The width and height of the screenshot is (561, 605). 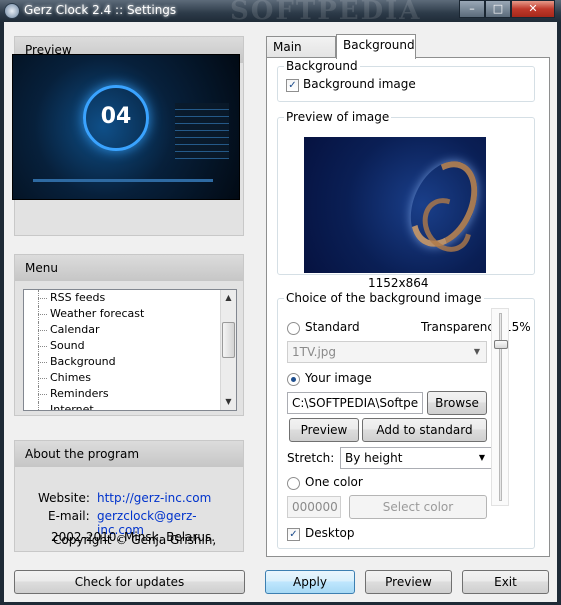 What do you see at coordinates (310, 582) in the screenshot?
I see `apply-button: Apply` at bounding box center [310, 582].